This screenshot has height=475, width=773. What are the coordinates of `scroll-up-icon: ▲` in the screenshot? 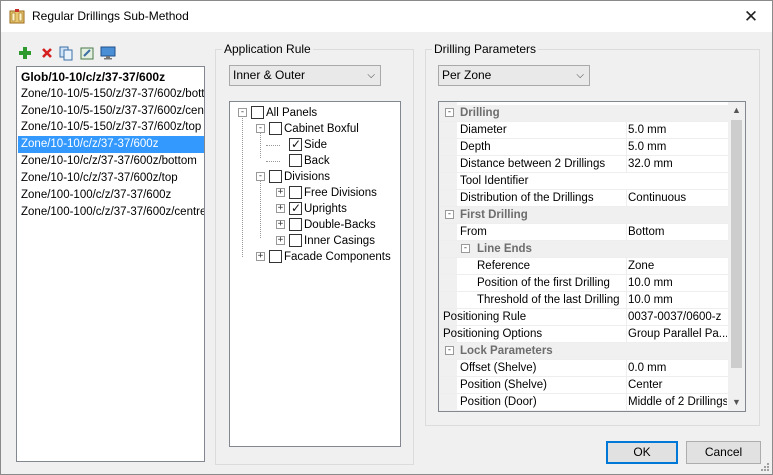 It's located at (736, 110).